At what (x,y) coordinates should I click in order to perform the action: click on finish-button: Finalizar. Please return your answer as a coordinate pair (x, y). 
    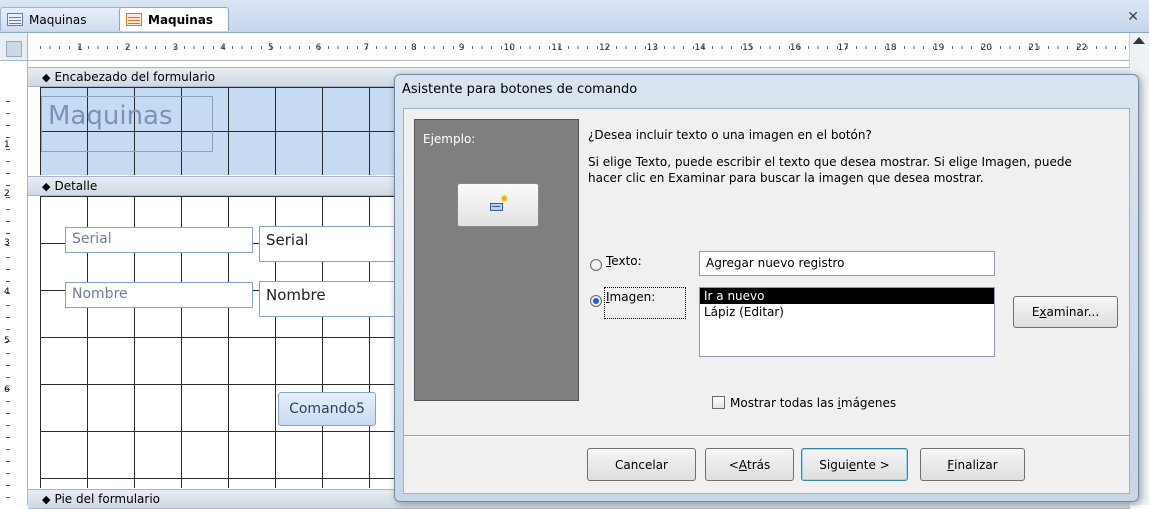
    Looking at the image, I should click on (972, 464).